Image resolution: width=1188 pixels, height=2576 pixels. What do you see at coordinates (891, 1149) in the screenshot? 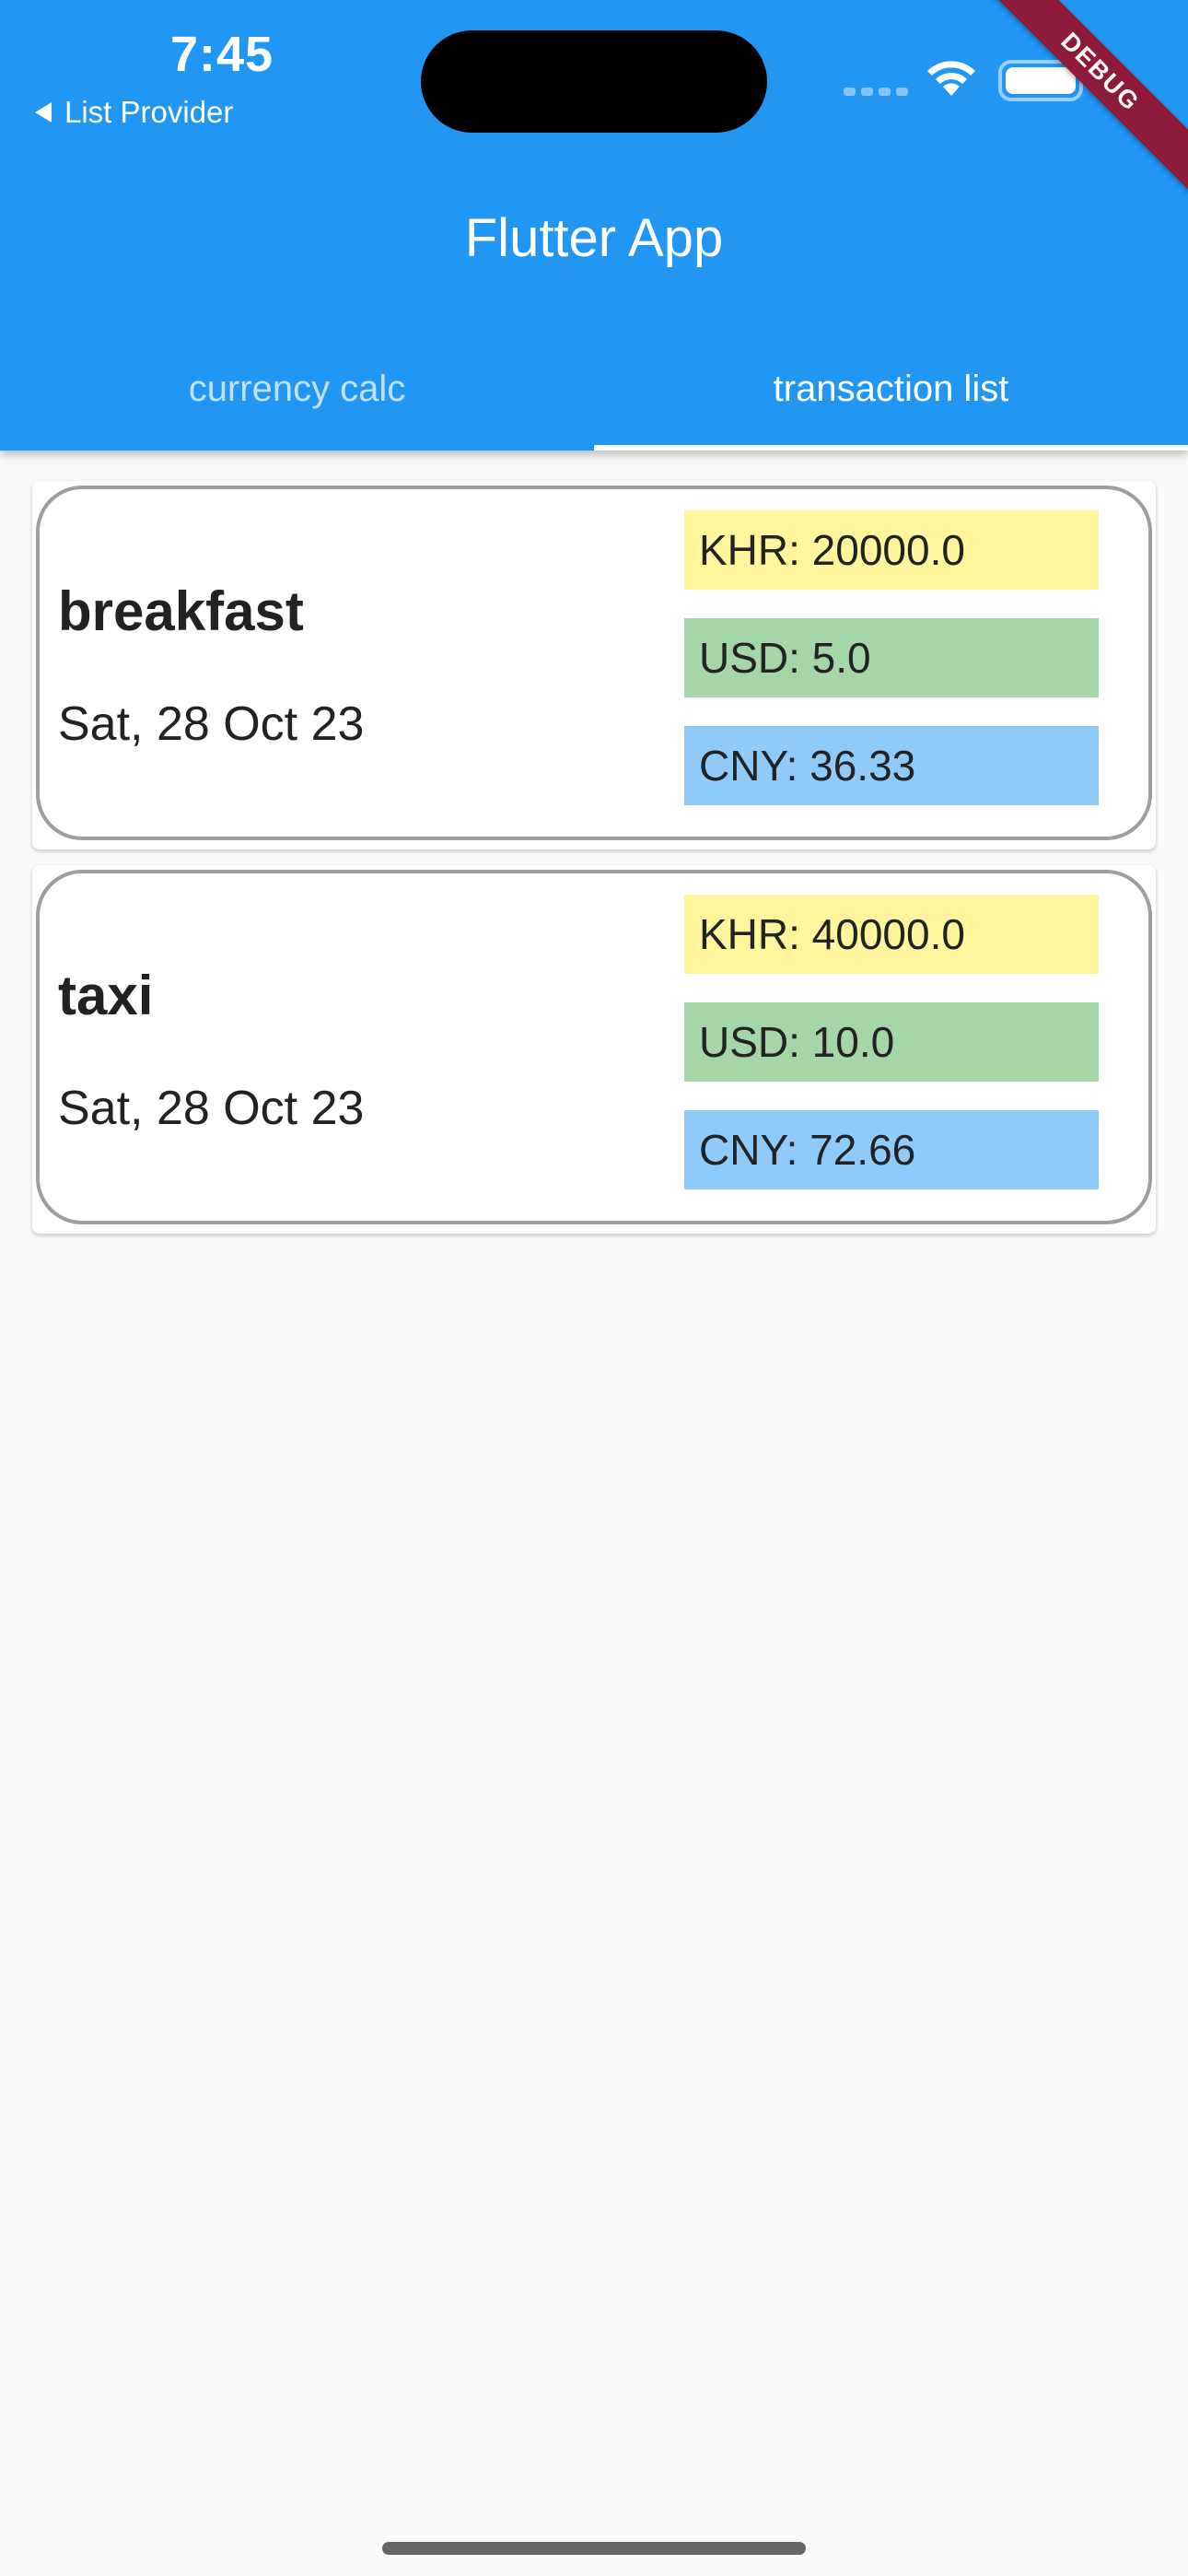
I see `cny-amount: CNY: 72.66` at bounding box center [891, 1149].